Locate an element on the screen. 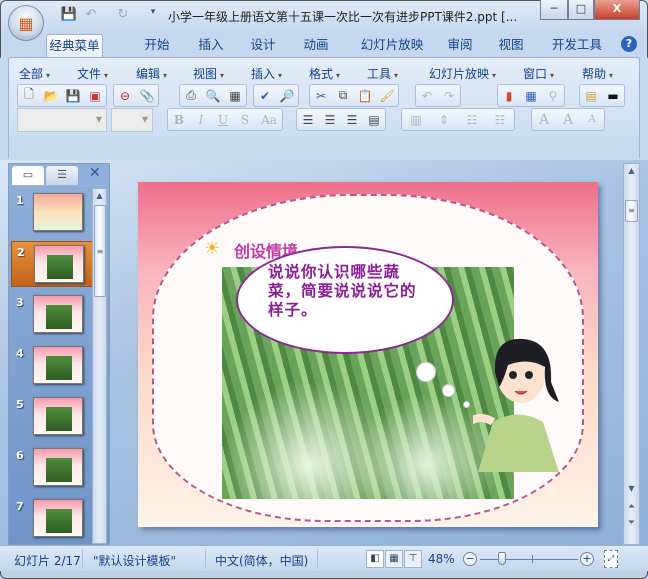  tab-animation: 动画 is located at coordinates (316, 46).